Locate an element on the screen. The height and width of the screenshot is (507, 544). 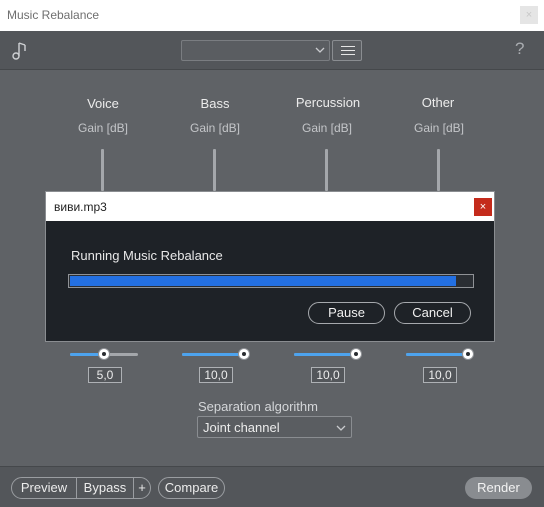
preview-bypass-group: Preview Bypass + is located at coordinates (81, 488).